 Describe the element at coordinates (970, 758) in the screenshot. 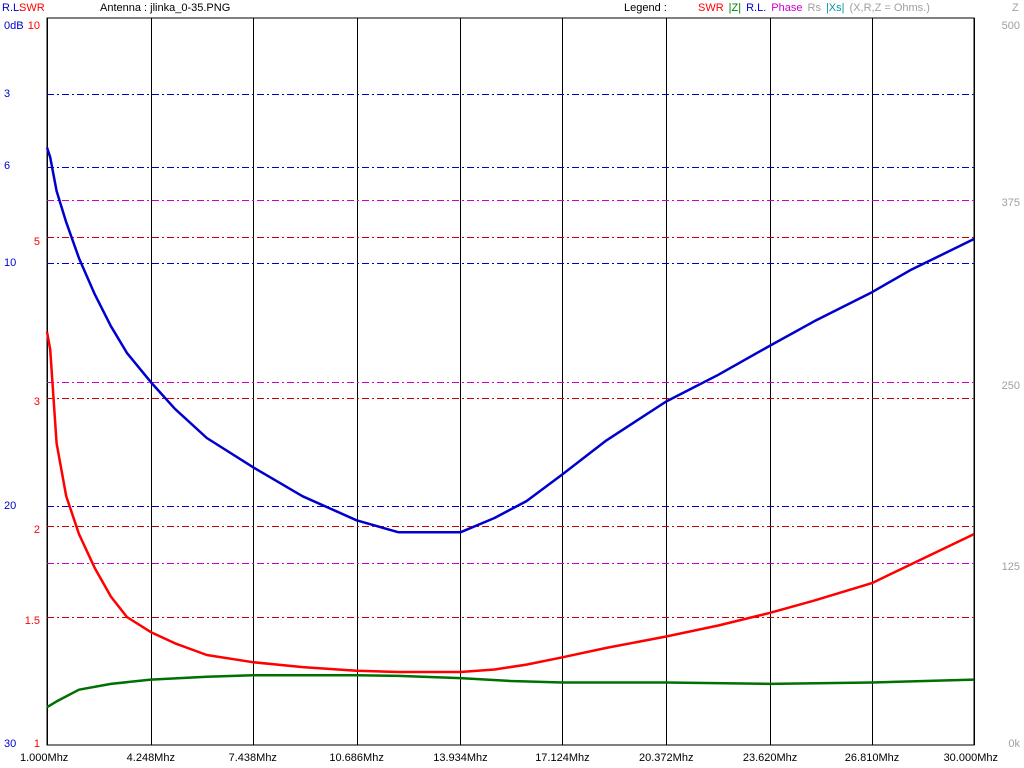

I see `tick-label: 30.000Mhz` at that location.